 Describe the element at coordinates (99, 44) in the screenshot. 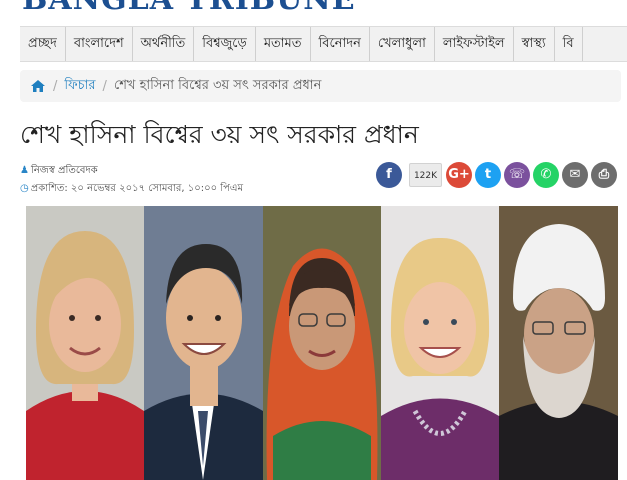

I see `nav-item-bangladesh: বাংলাদেশ` at that location.